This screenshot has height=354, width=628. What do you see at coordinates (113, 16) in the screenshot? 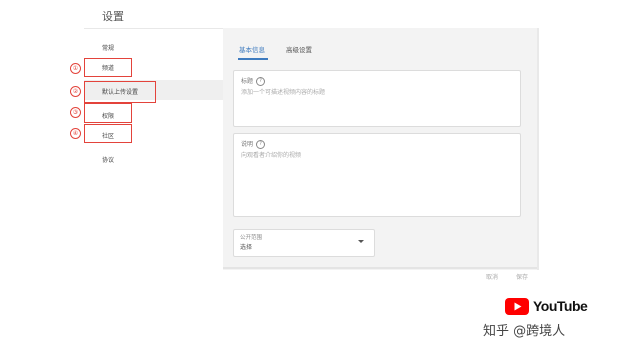
I see `page-title: 设置` at bounding box center [113, 16].